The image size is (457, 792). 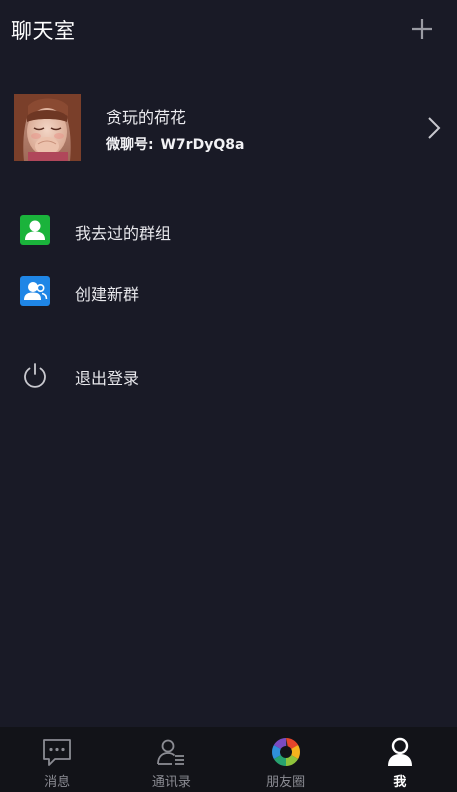 What do you see at coordinates (123, 233) in the screenshot?
I see `menu-item-label: 我去过的群组` at bounding box center [123, 233].